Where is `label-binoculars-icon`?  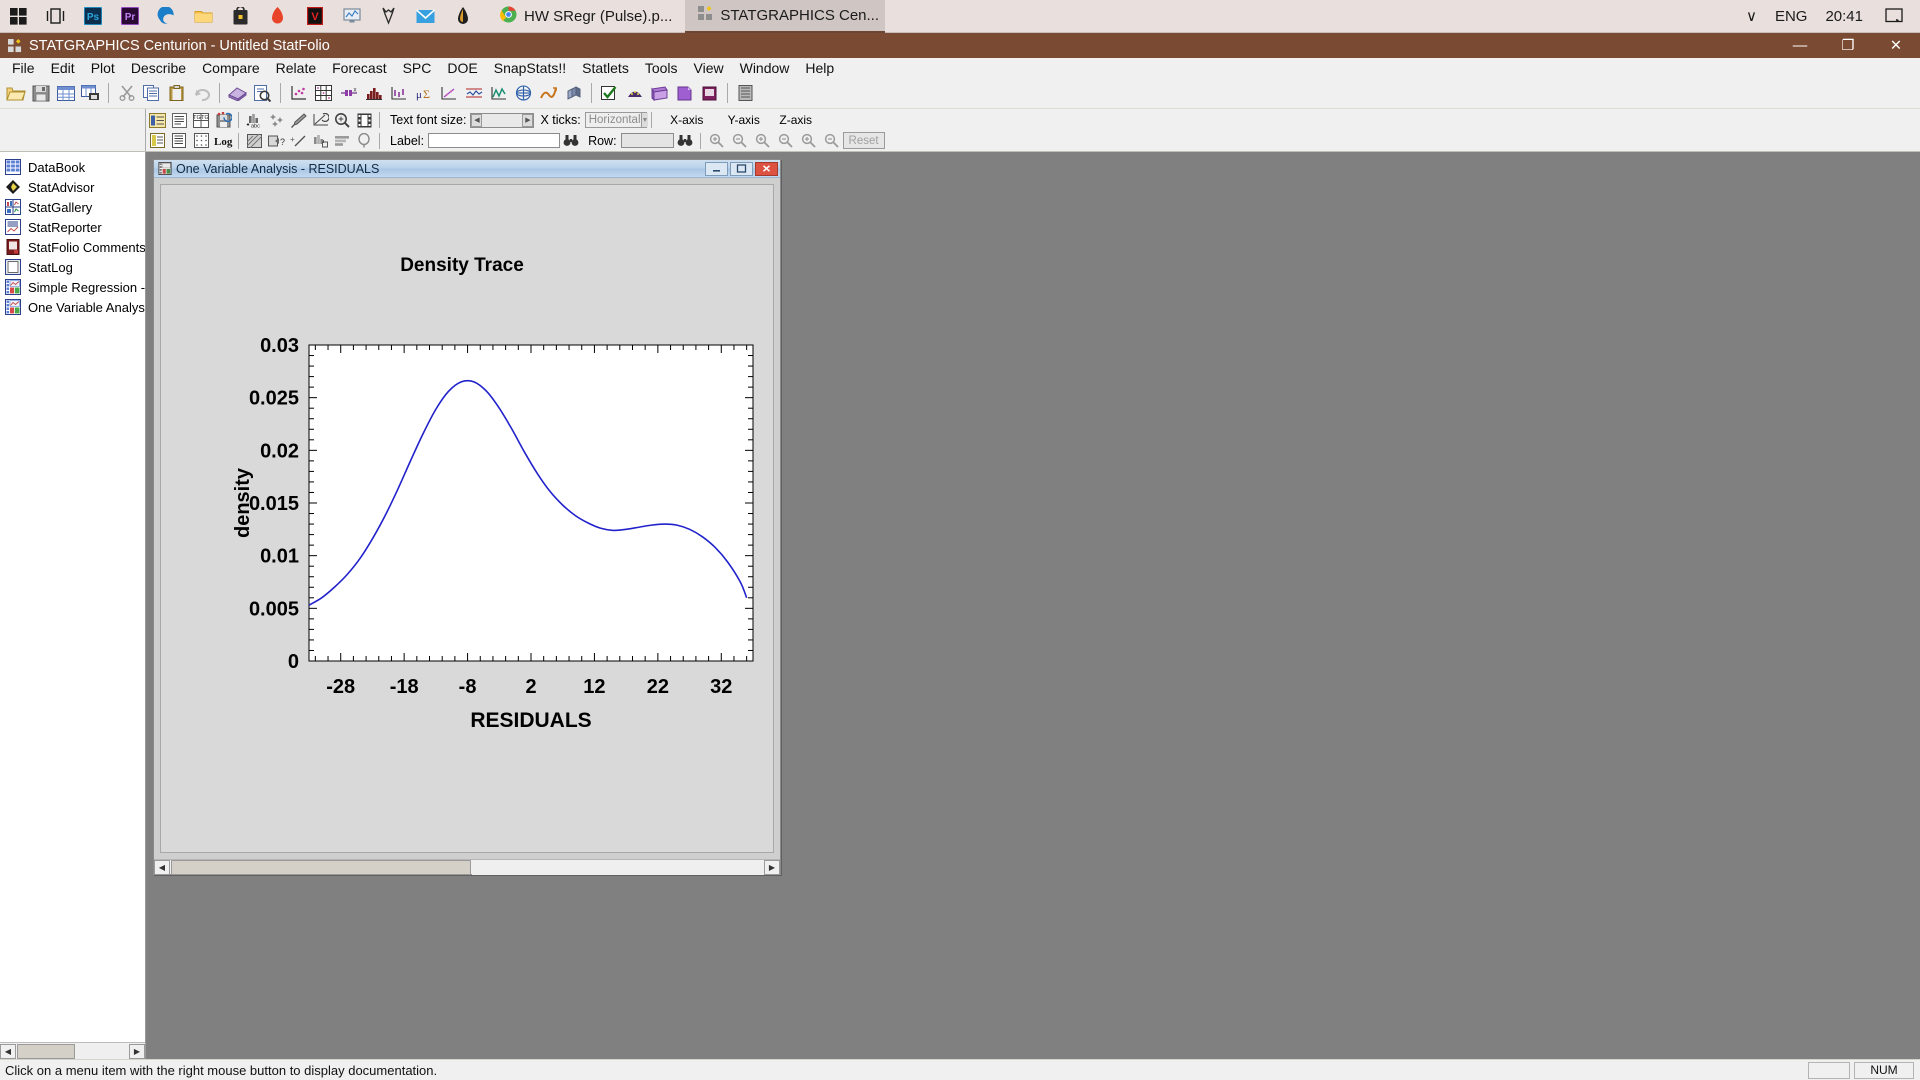
label-binoculars-icon is located at coordinates (571, 141).